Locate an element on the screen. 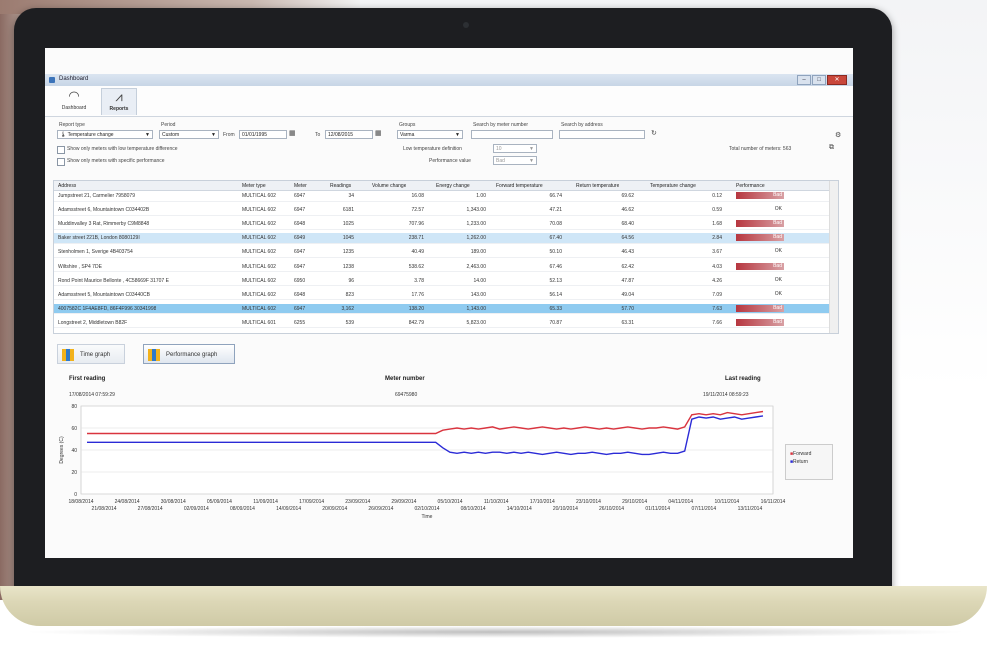  period-select: Custom ▼ is located at coordinates (189, 134).